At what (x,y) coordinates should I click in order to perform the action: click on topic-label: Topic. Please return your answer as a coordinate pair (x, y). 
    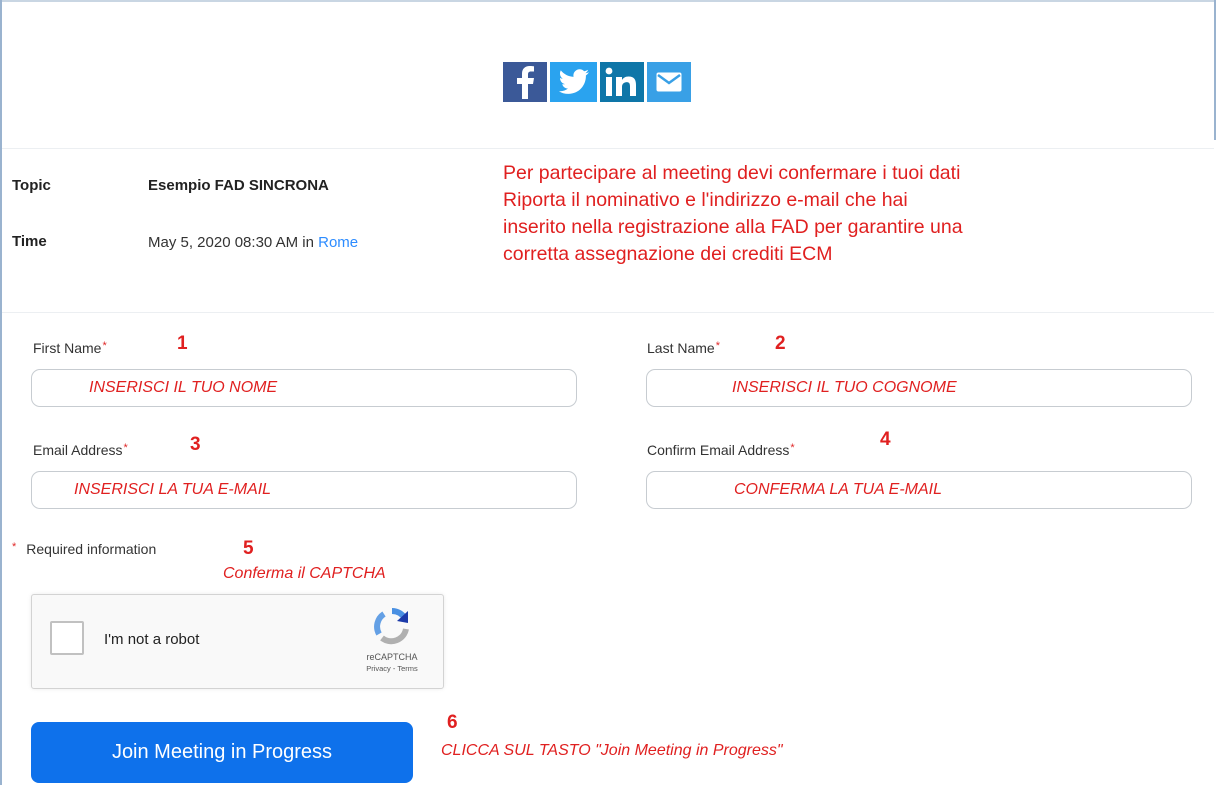
    Looking at the image, I should click on (31, 185).